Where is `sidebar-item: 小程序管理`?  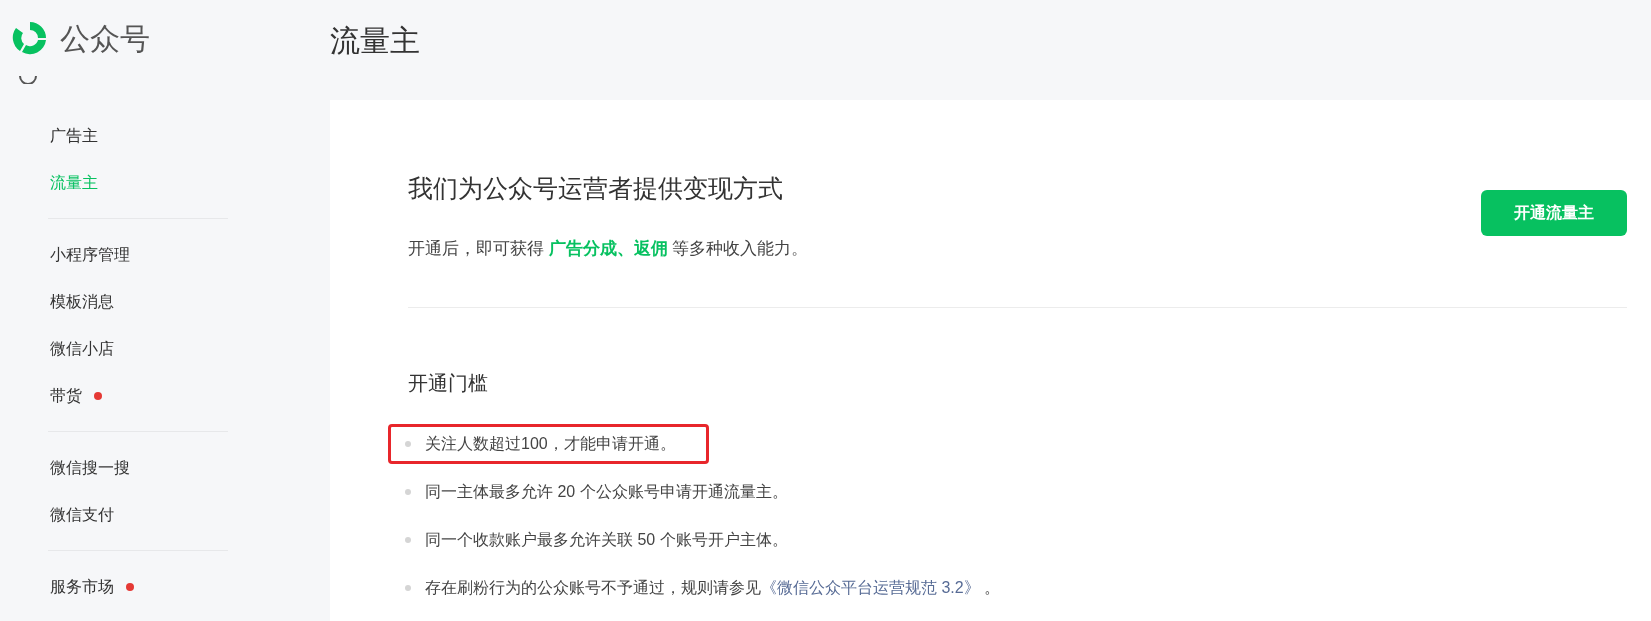
sidebar-item: 小程序管理 is located at coordinates (90, 254).